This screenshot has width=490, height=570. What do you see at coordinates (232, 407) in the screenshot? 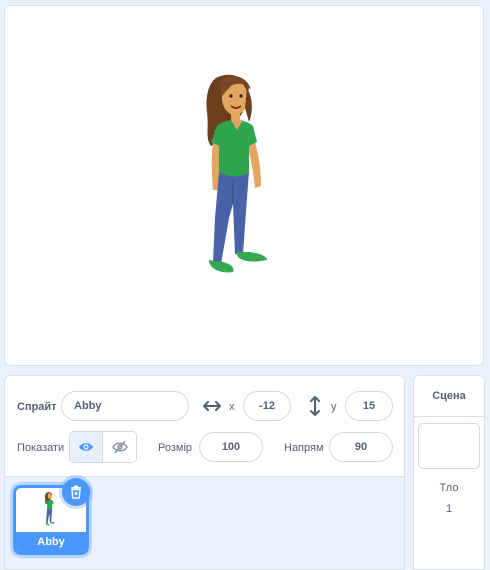
I see `x-label: x` at bounding box center [232, 407].